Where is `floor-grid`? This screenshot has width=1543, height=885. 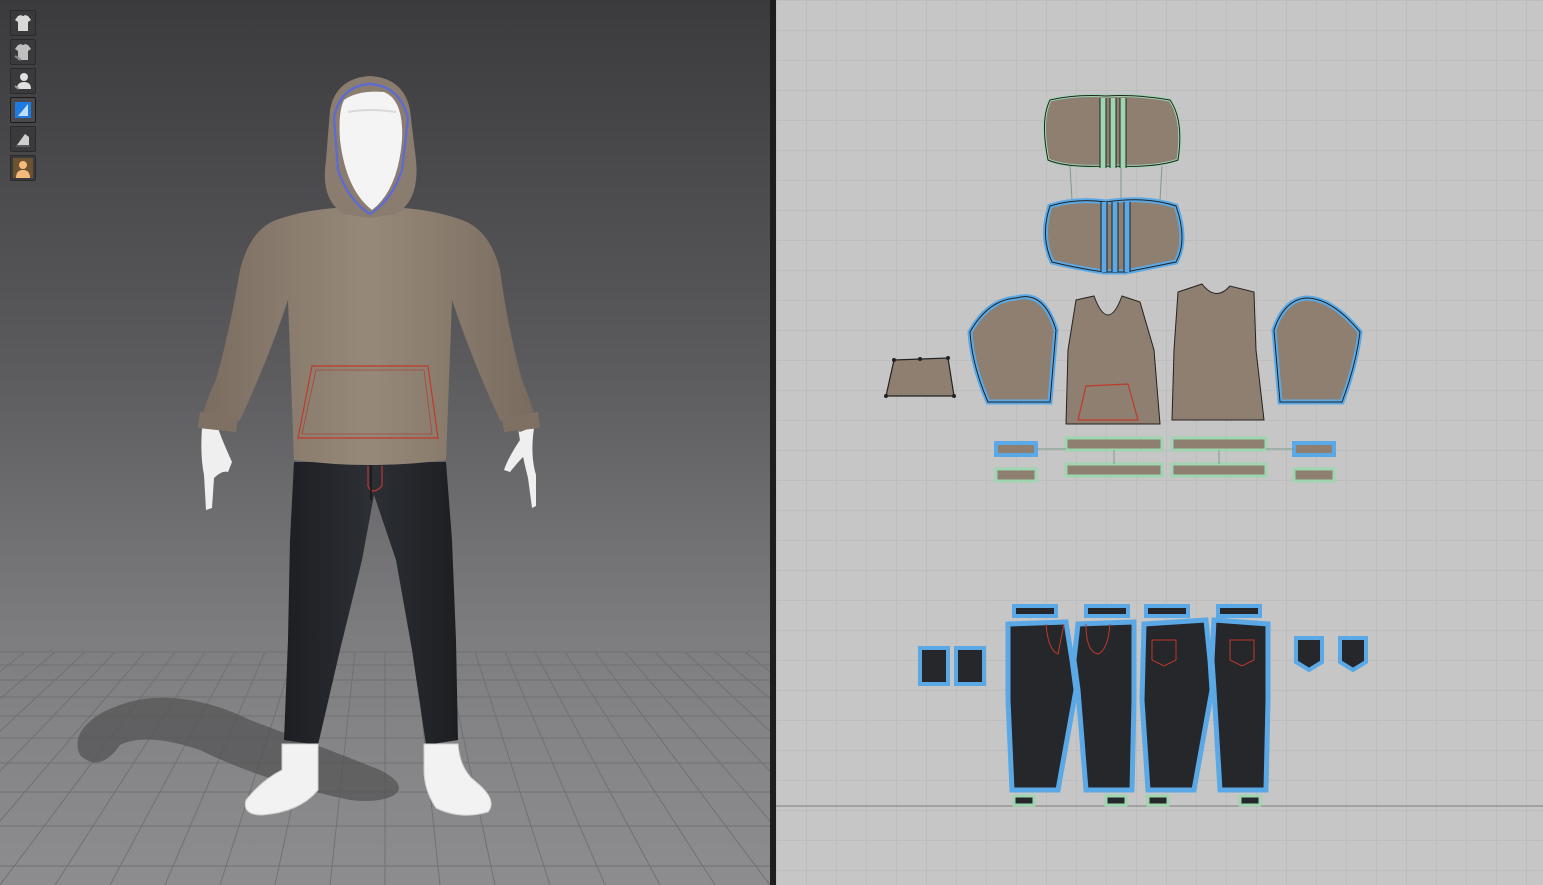
floor-grid is located at coordinates (385, 768).